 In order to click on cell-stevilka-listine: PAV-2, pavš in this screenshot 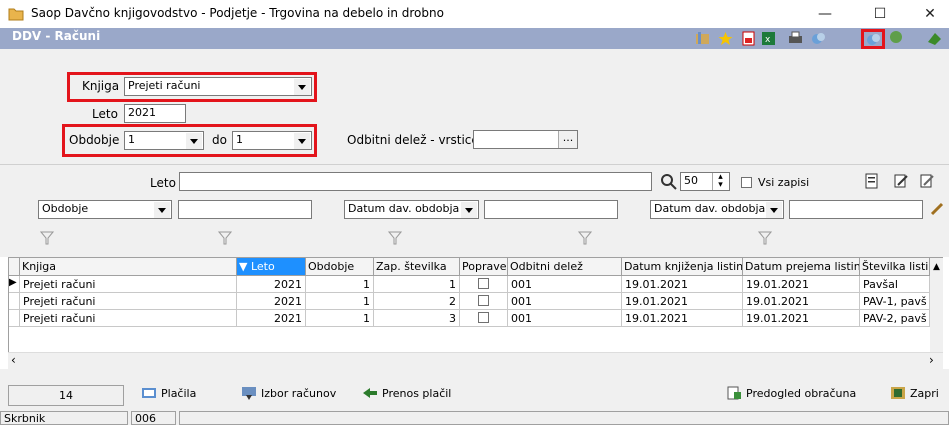, I will do `click(895, 318)`.